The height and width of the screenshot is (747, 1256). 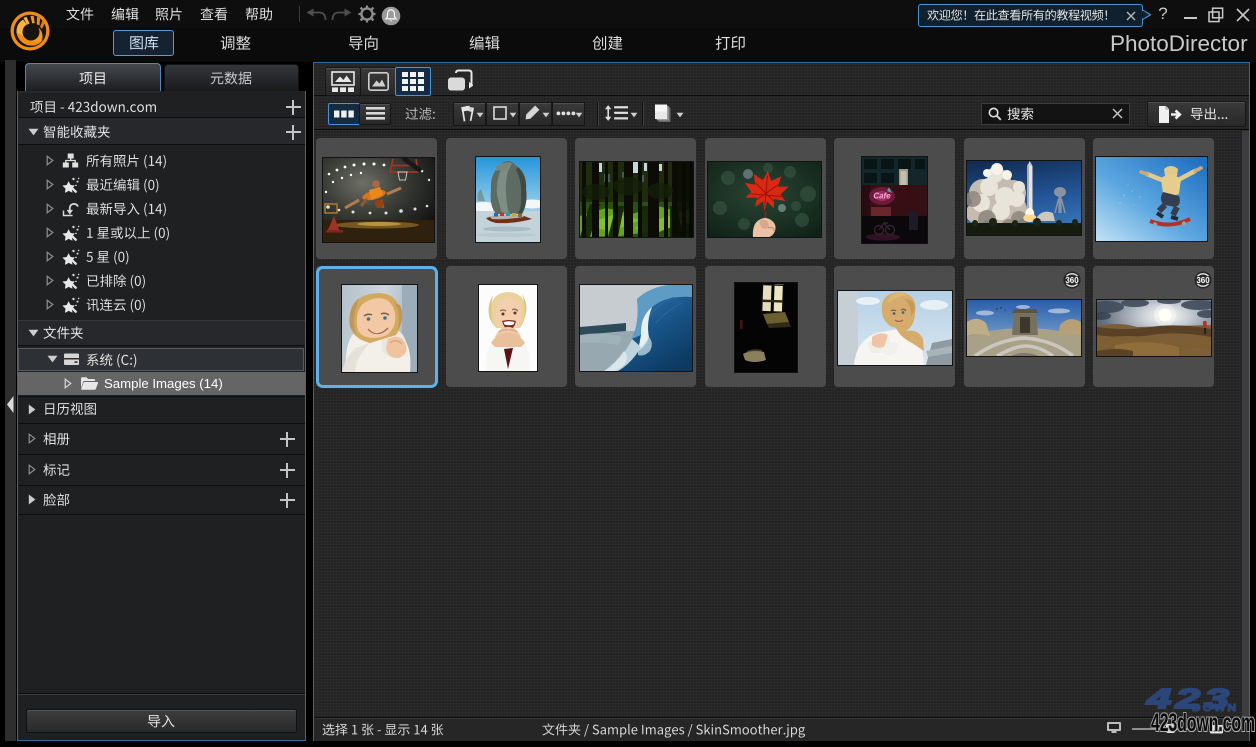 What do you see at coordinates (882, 196) in the screenshot?
I see `svg-text: Cafe` at bounding box center [882, 196].